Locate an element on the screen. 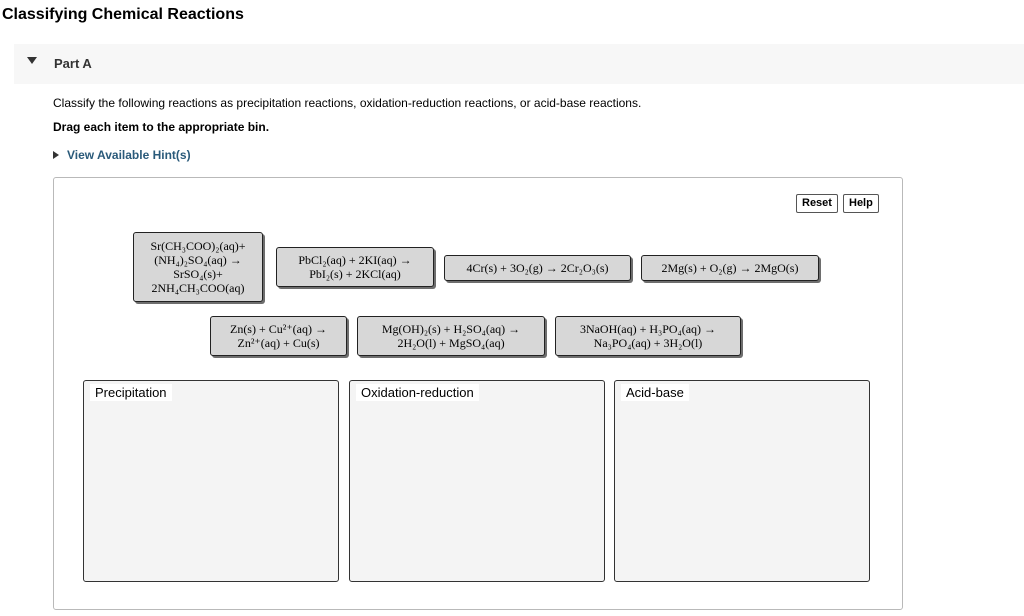 The width and height of the screenshot is (1024, 616). item-line: Zn(s) + Cu²⁺(aq) → is located at coordinates (278, 329).